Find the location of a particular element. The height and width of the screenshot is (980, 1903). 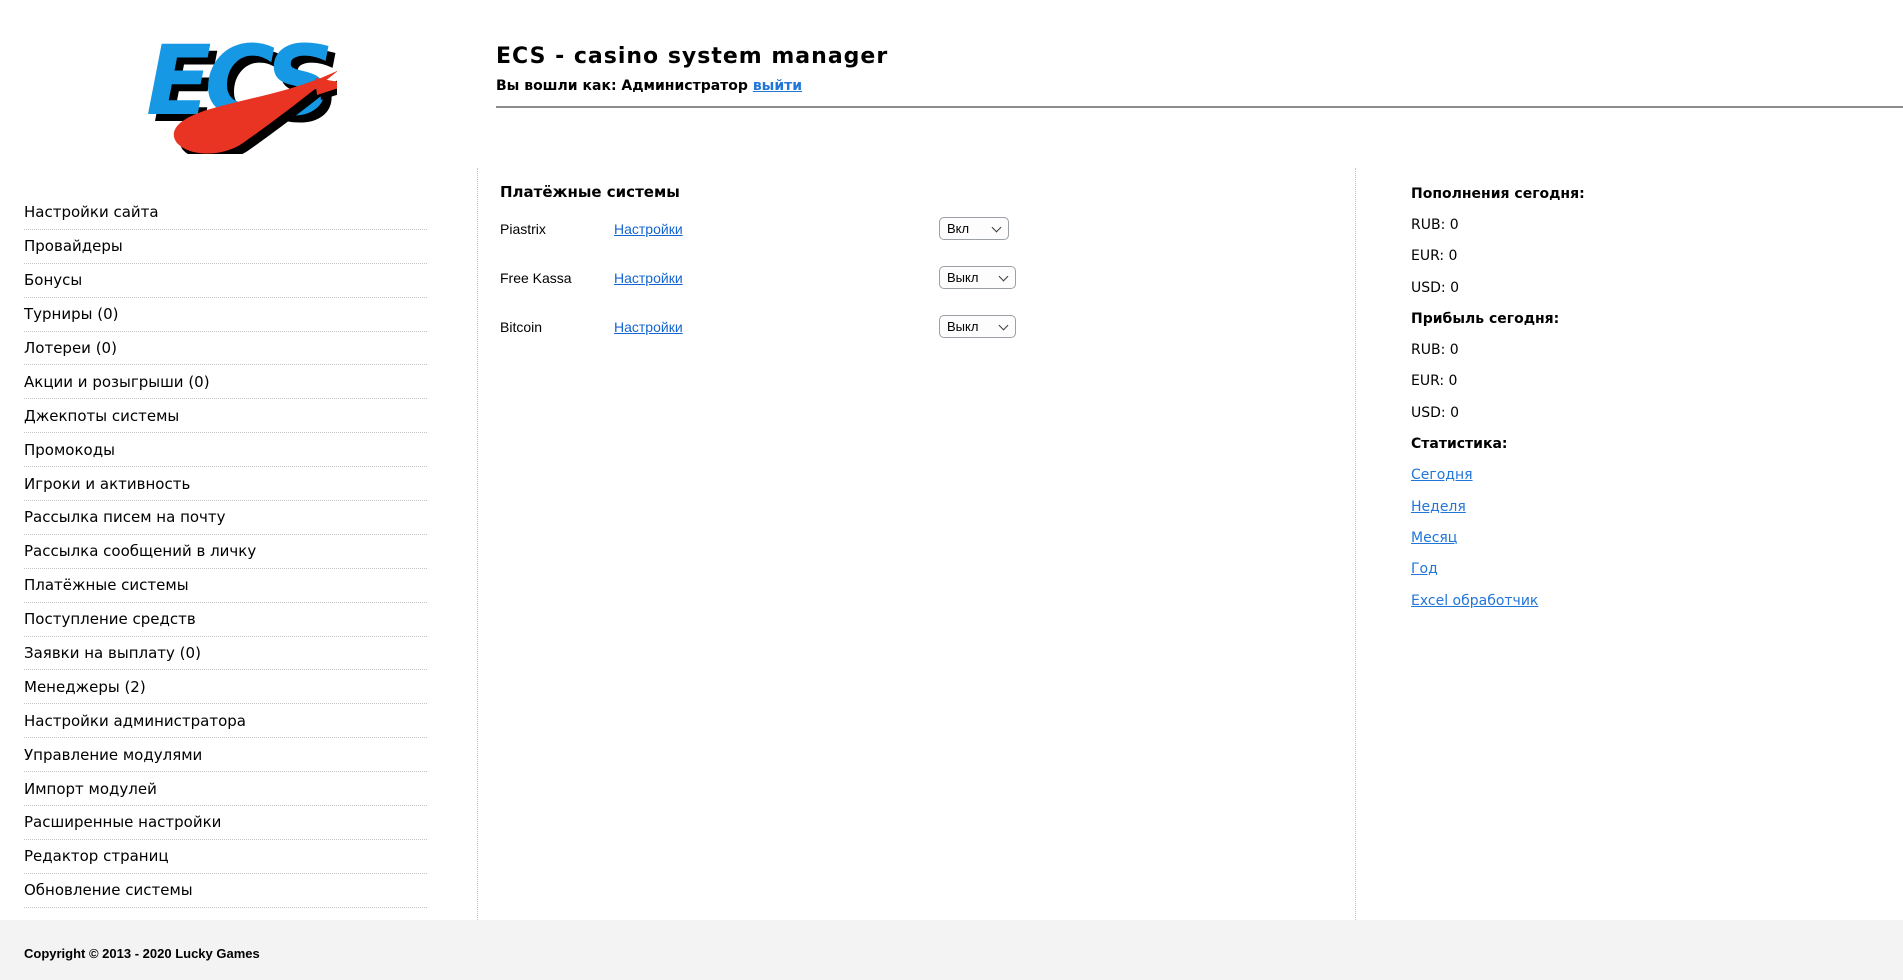

sidebar-item-pm-mailing: Рассылка сообщений в личку is located at coordinates (225, 552).